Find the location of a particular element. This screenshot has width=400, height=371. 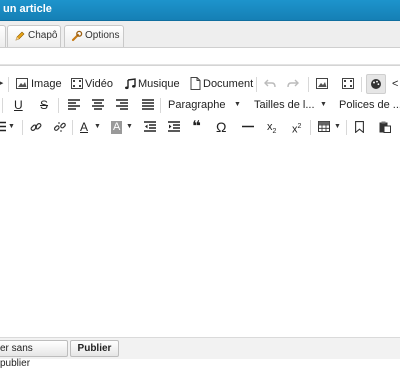

align-left-button is located at coordinates (74, 105).